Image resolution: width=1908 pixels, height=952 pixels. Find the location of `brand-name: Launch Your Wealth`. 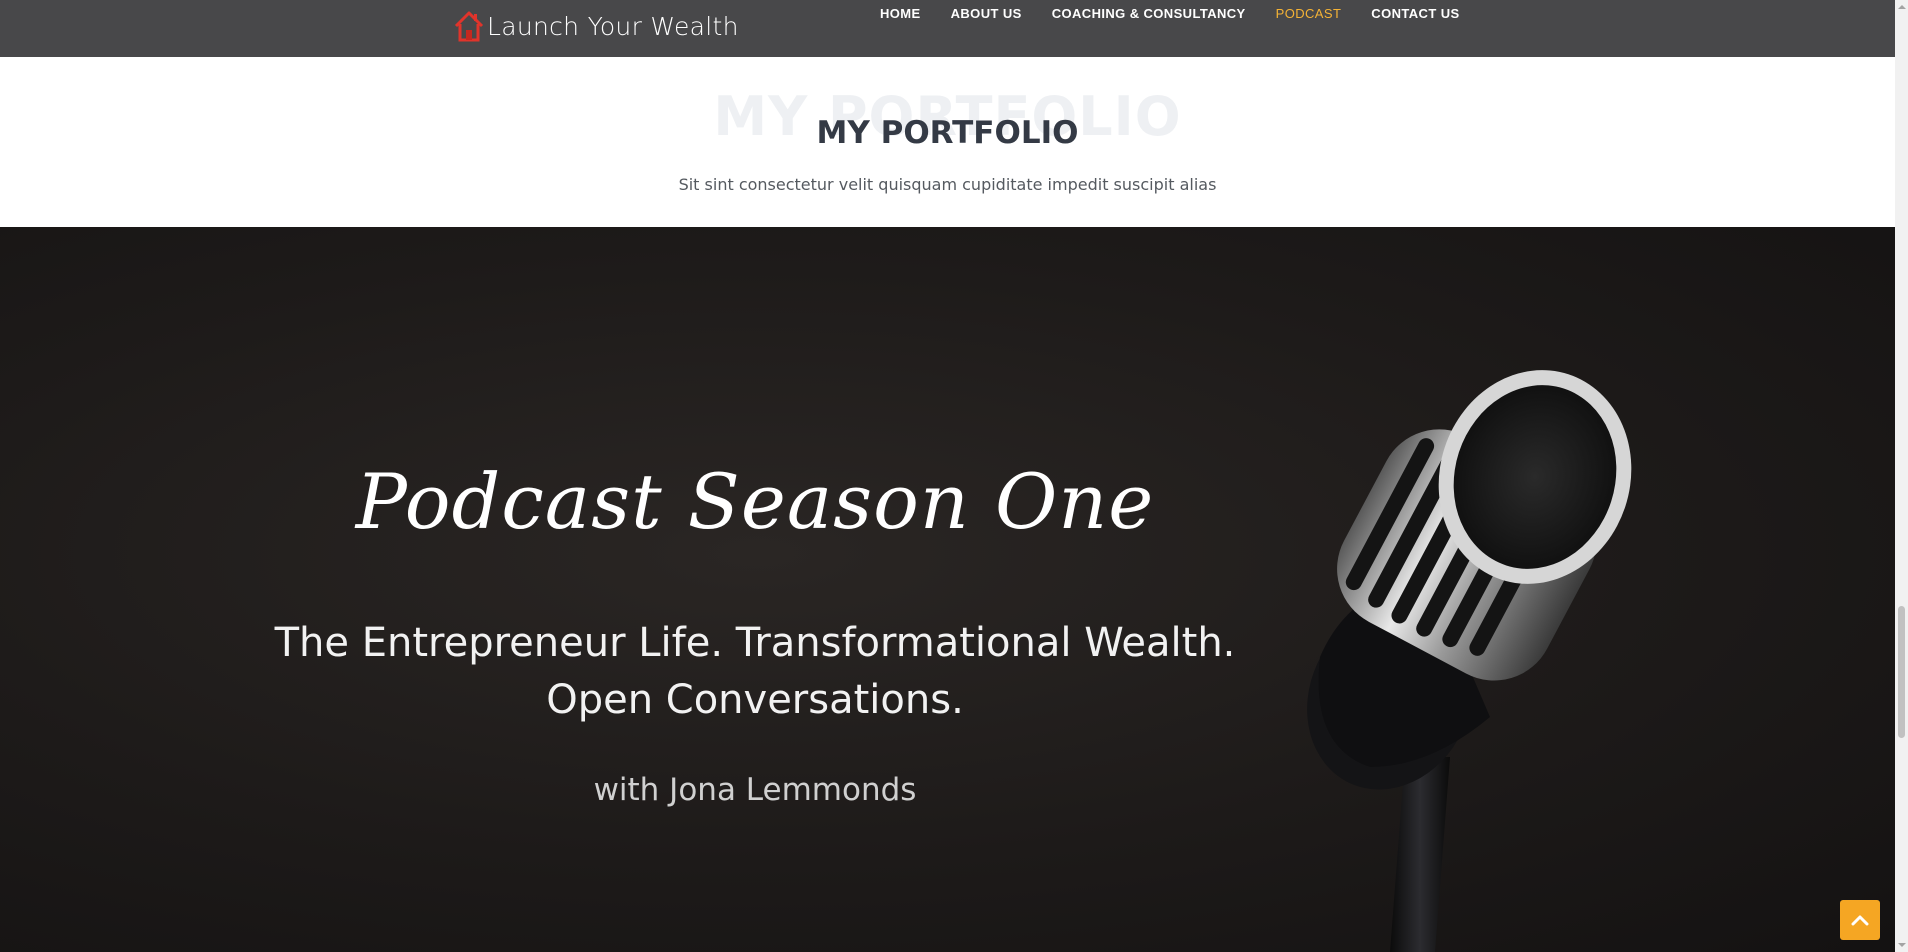

brand-name: Launch Your Wealth is located at coordinates (613, 26).